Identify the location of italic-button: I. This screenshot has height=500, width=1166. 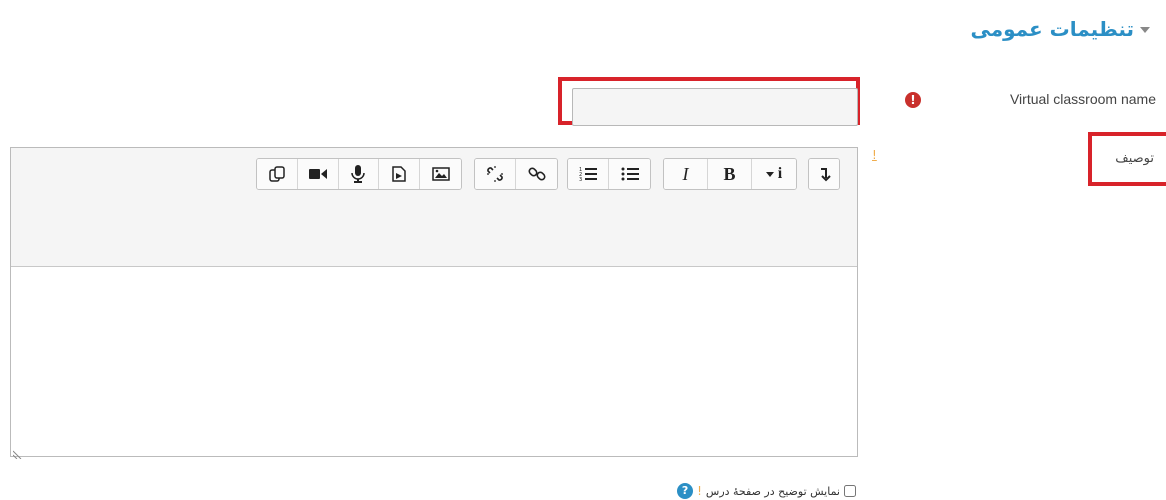
(686, 174).